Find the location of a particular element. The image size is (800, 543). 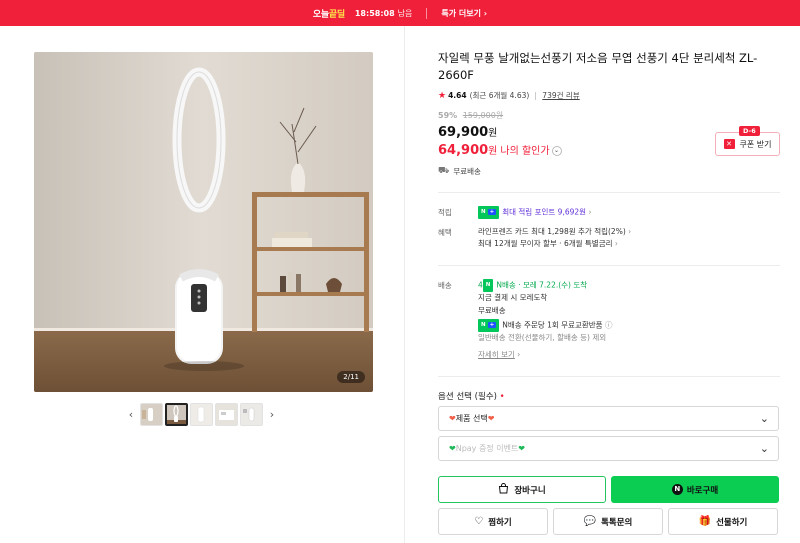

delivery-free-line: 무료배송 is located at coordinates (492, 310).